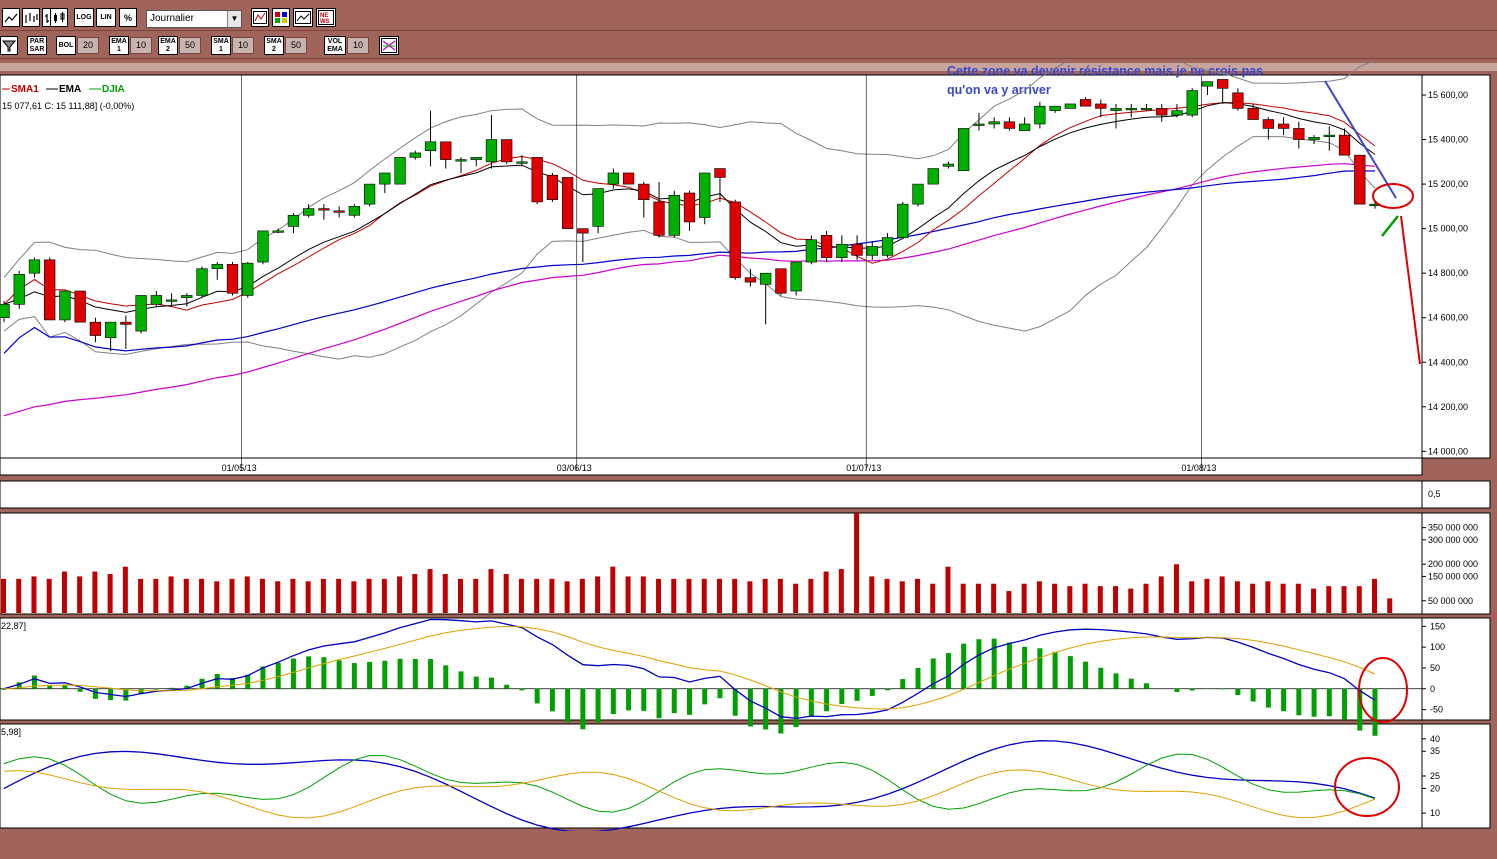 This screenshot has width=1497, height=859. What do you see at coordinates (31, 17) in the screenshot?
I see `bar-chart-button` at bounding box center [31, 17].